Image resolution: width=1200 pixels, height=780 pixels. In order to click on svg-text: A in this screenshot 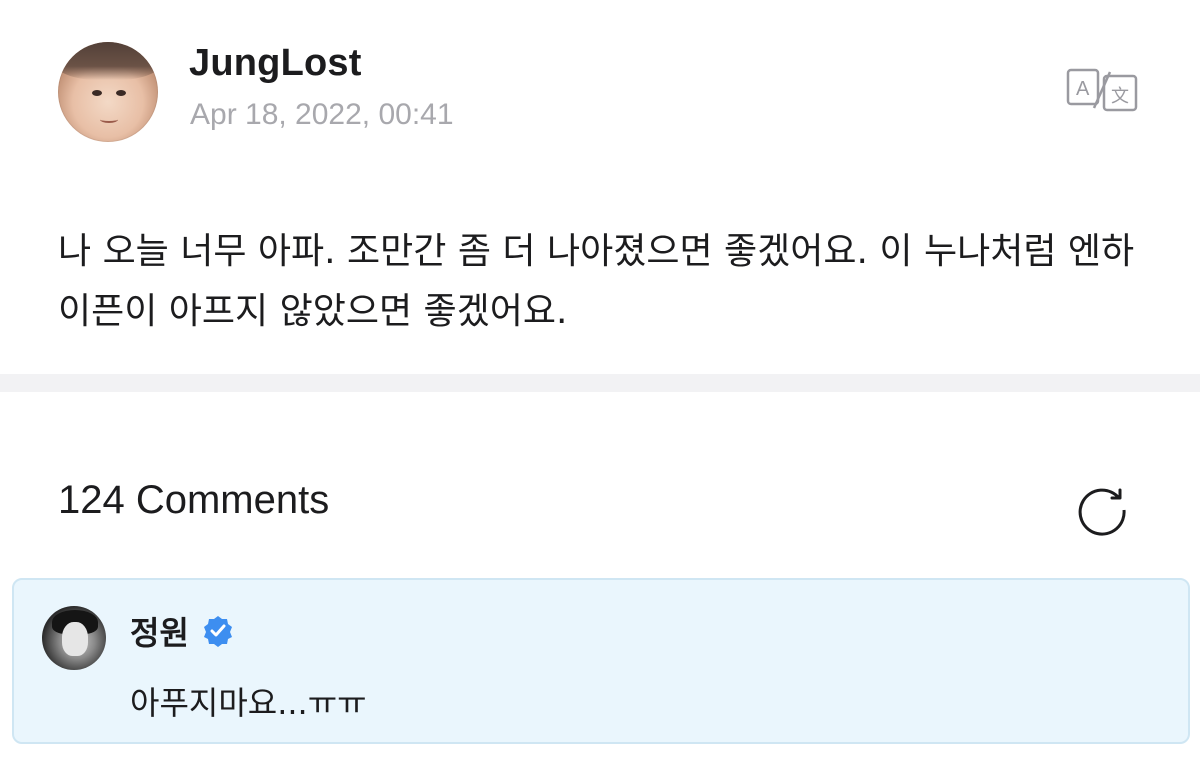, I will do `click(1083, 89)`.